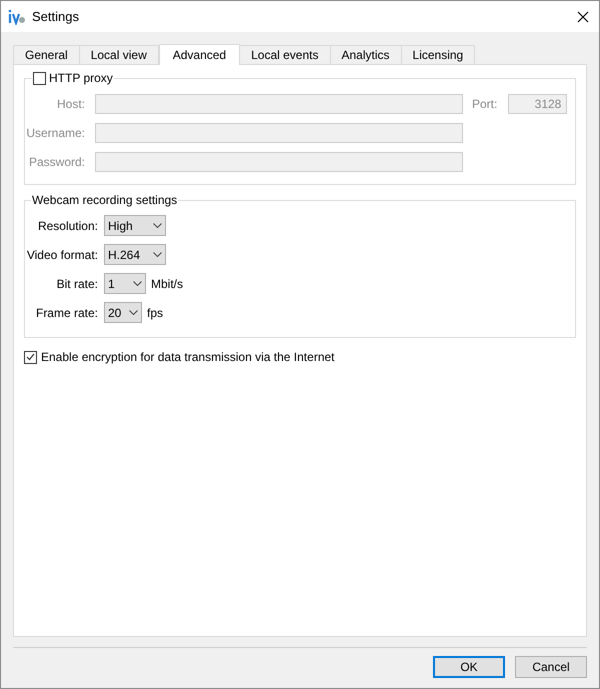 The width and height of the screenshot is (600, 689). What do you see at coordinates (135, 225) in the screenshot?
I see `dropdown: High` at bounding box center [135, 225].